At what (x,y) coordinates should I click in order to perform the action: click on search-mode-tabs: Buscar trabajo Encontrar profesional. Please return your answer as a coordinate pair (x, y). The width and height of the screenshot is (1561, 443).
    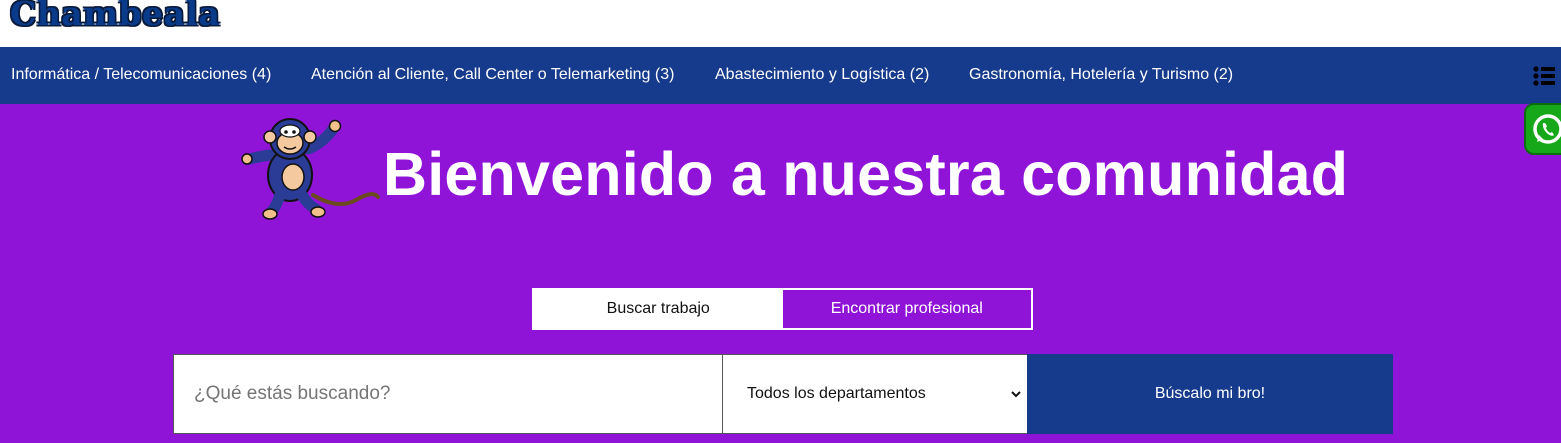
    Looking at the image, I should click on (782, 309).